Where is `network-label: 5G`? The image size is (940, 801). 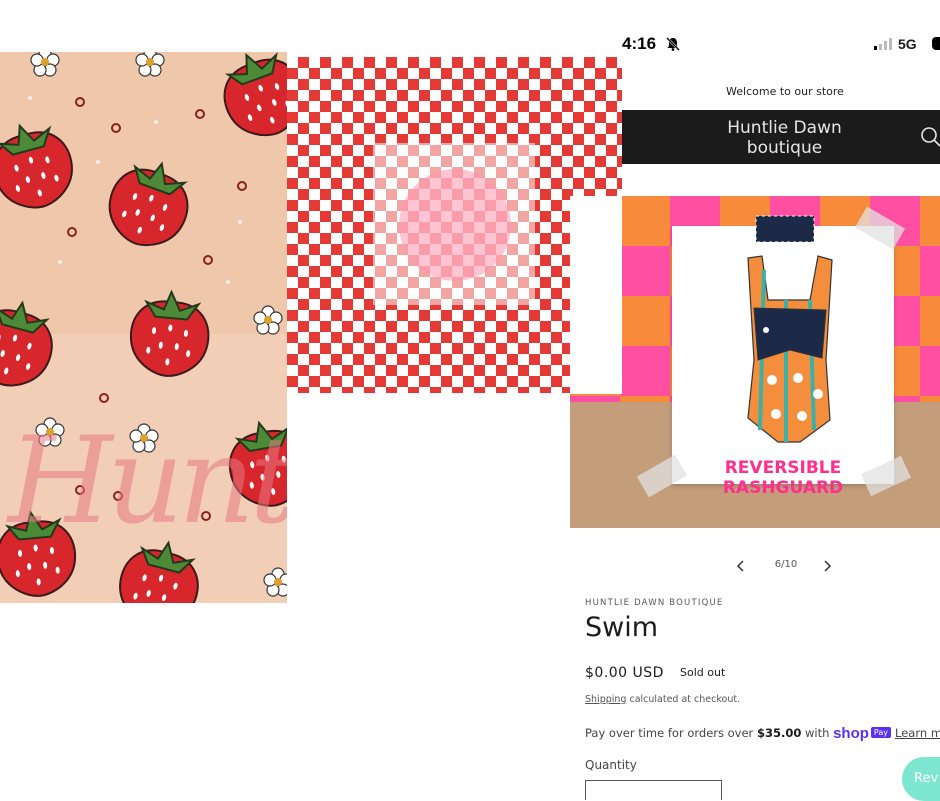
network-label: 5G is located at coordinates (907, 44).